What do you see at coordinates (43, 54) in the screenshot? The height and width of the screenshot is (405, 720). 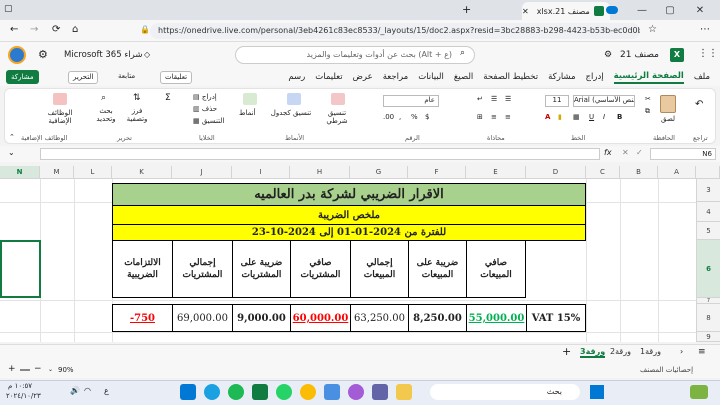 I see `settings-gear-icon: ⚙` at bounding box center [43, 54].